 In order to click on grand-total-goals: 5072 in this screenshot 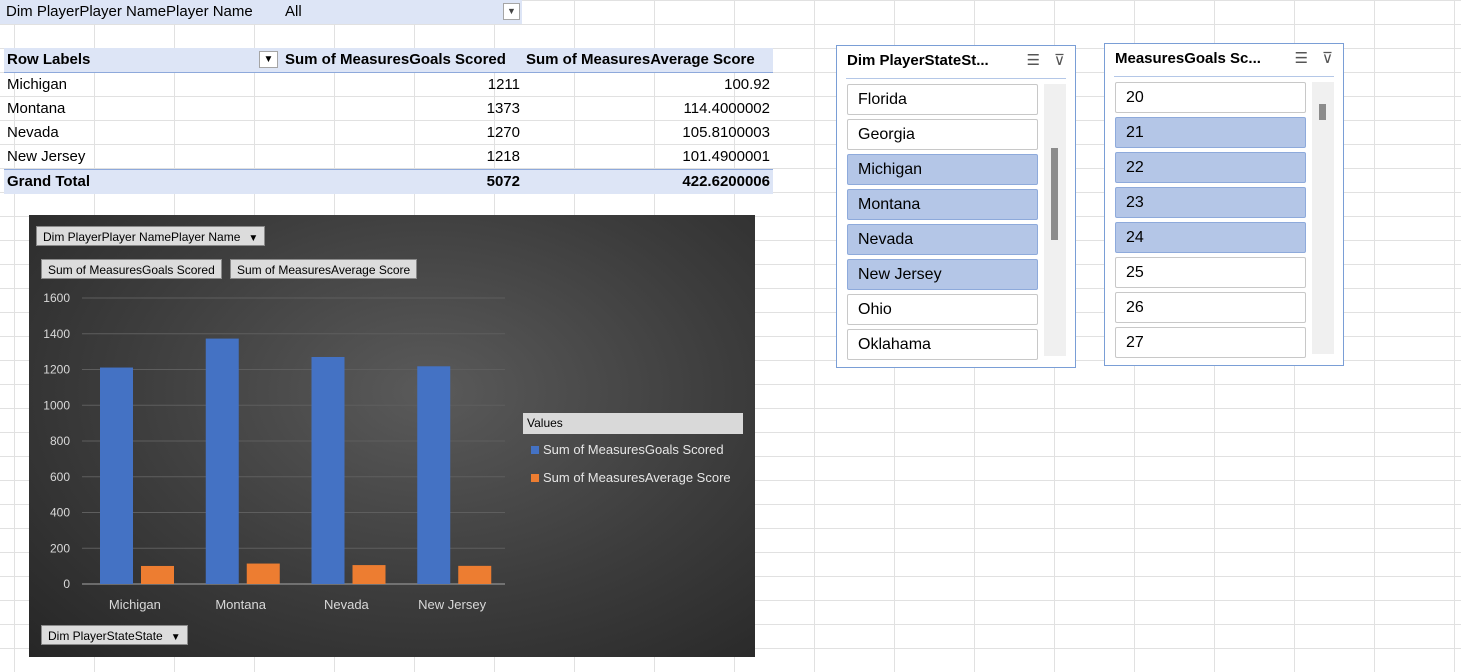, I will do `click(503, 181)`.